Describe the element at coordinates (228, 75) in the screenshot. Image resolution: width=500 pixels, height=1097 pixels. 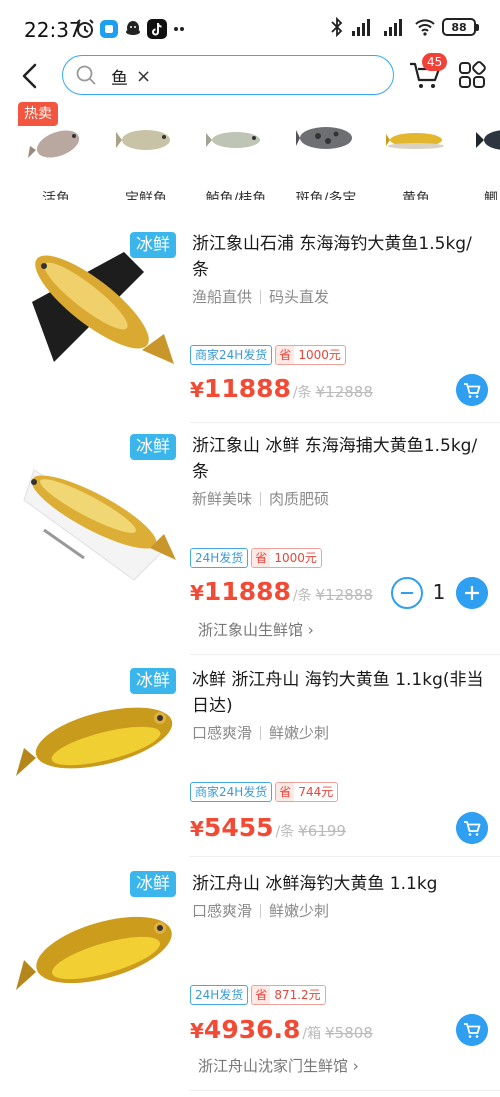
I see `search-input: 鱼 ×` at that location.